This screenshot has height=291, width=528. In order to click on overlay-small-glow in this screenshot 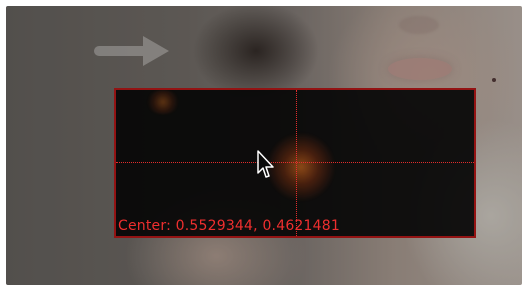, I will do `click(163, 102)`.